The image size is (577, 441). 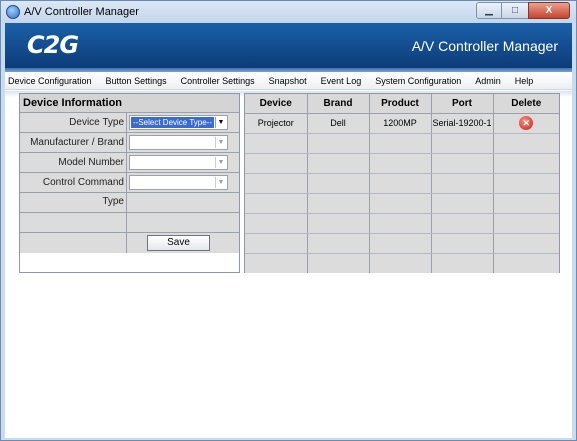 I want to click on minimize-button: ▁, so click(x=489, y=10).